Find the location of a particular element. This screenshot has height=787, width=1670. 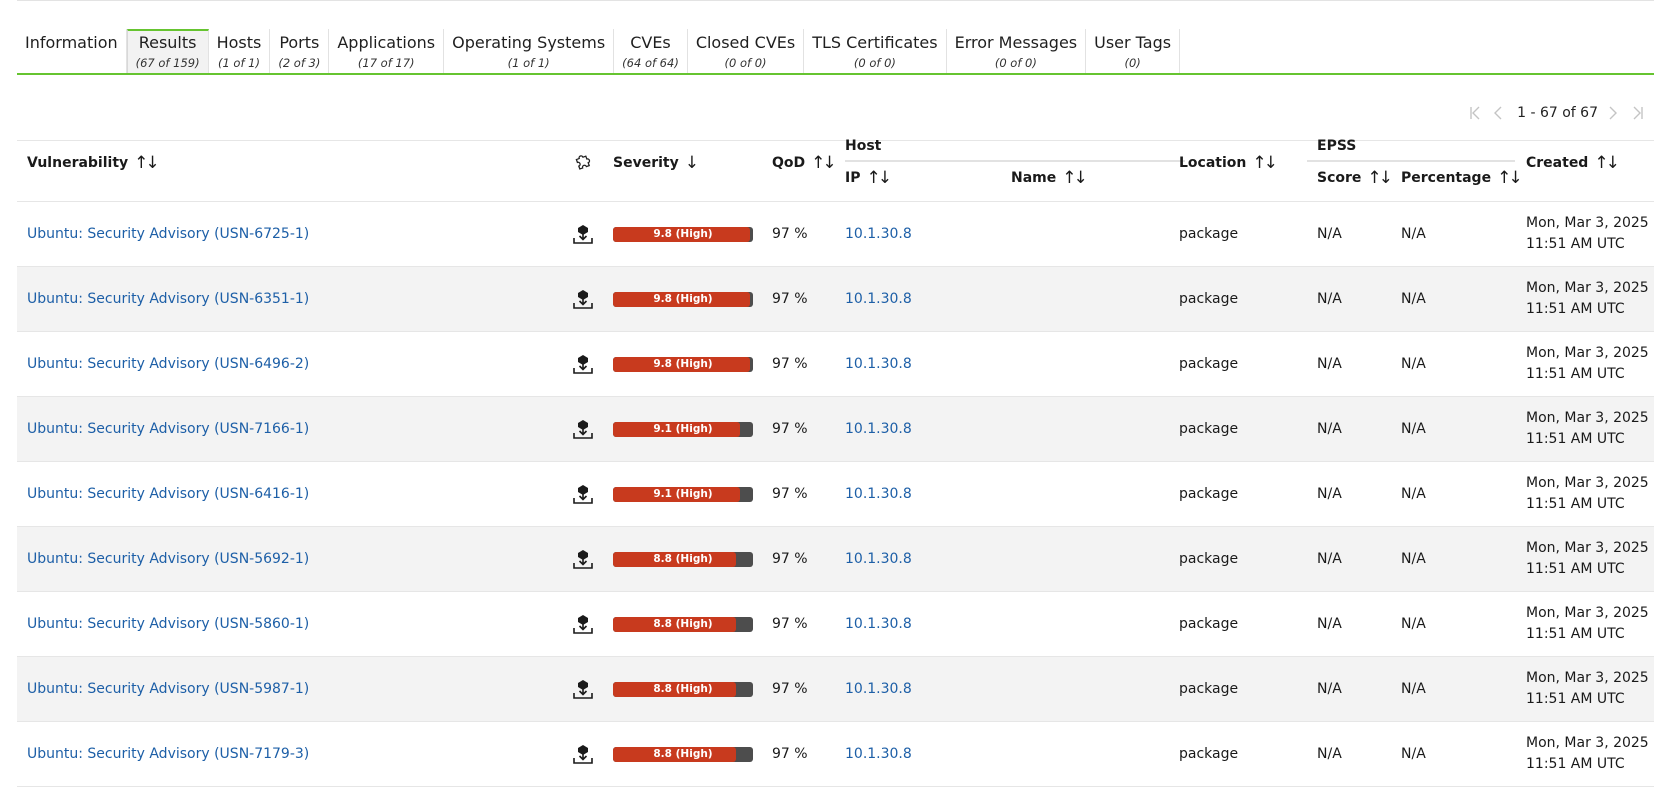

vulnerability-link: Ubuntu: Security Advisory (USN-7166-1) is located at coordinates (168, 429).